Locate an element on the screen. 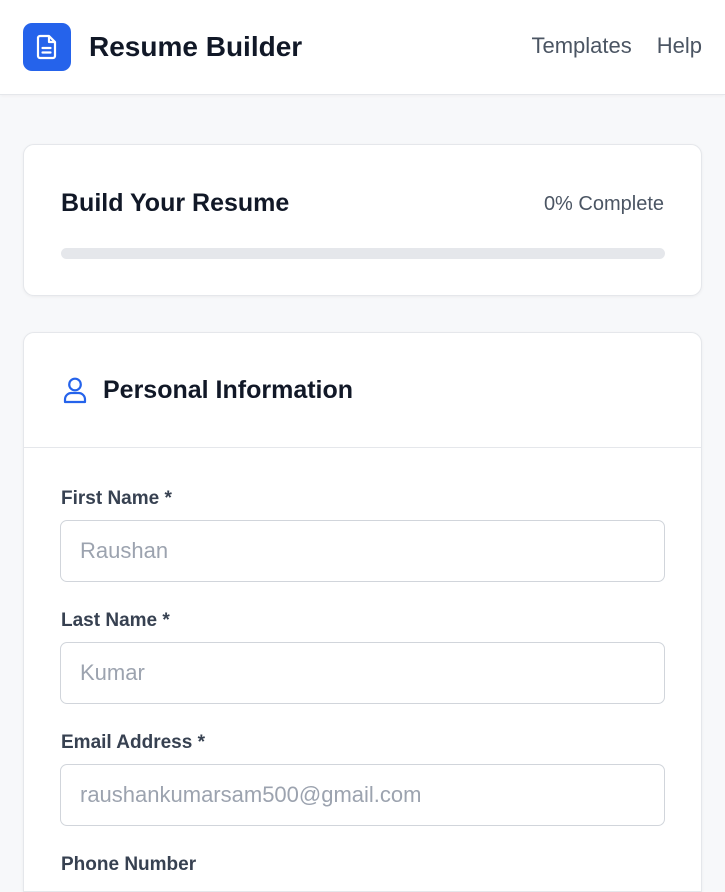  email-label: Email Address * is located at coordinates (133, 742).